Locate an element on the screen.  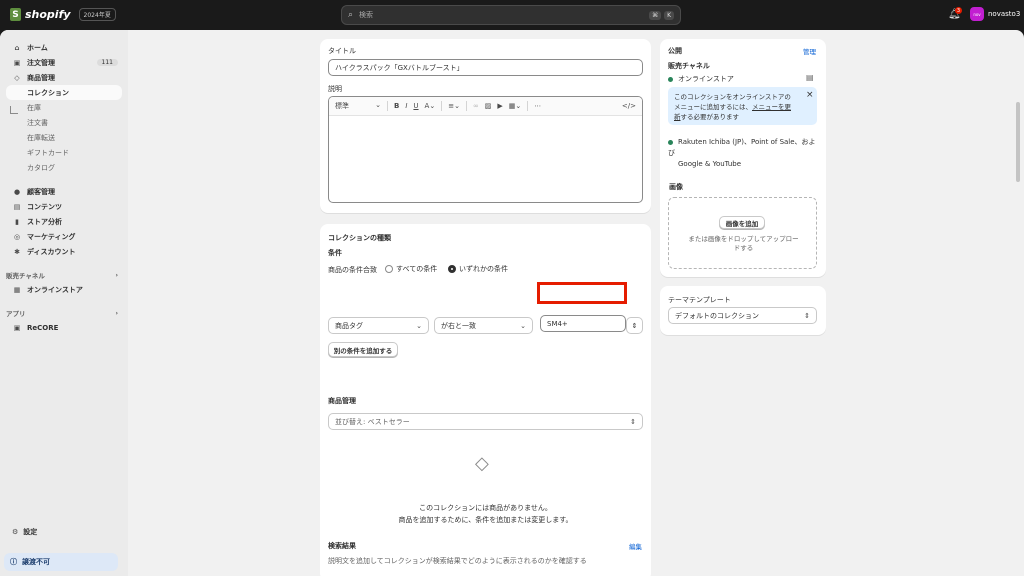
store-icon: ▦ is located at coordinates (17, 289).